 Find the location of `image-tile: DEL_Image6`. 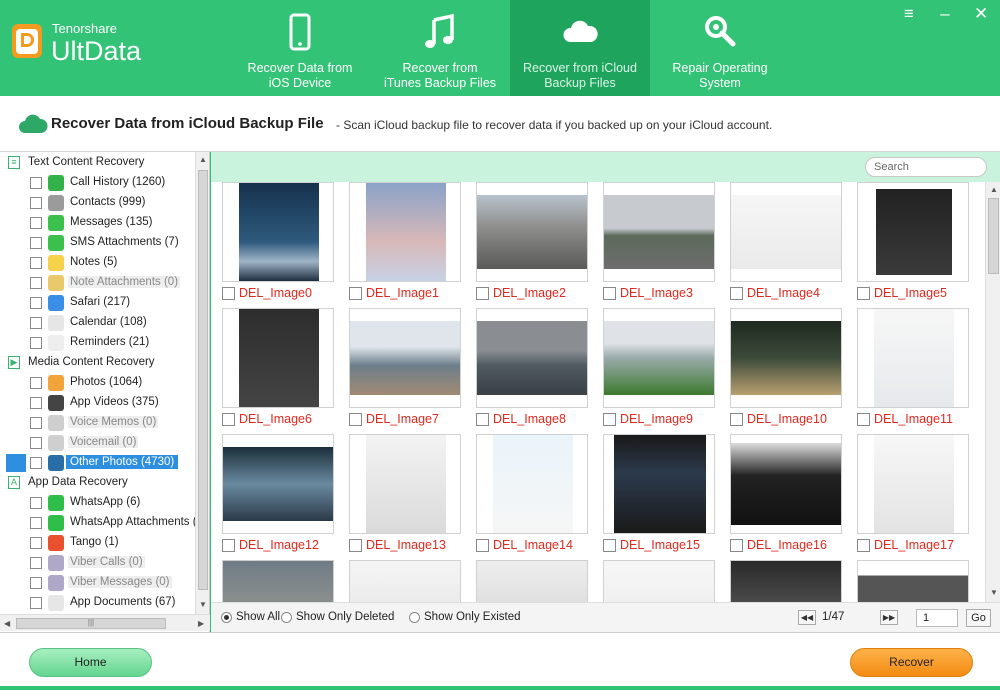

image-tile: DEL_Image6 is located at coordinates (278, 371).